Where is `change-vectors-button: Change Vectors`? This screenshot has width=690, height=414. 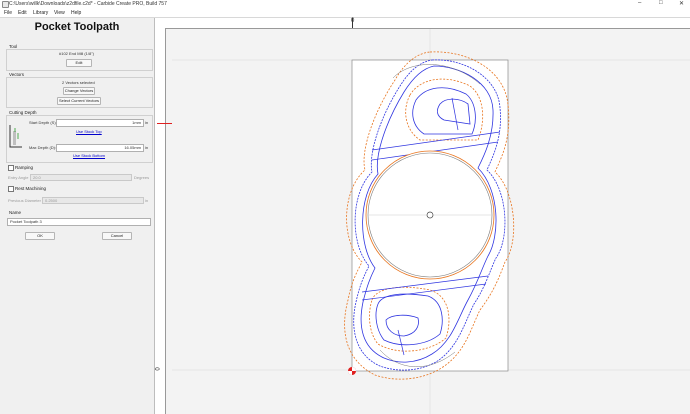
change-vectors-button: Change Vectors is located at coordinates (79, 91).